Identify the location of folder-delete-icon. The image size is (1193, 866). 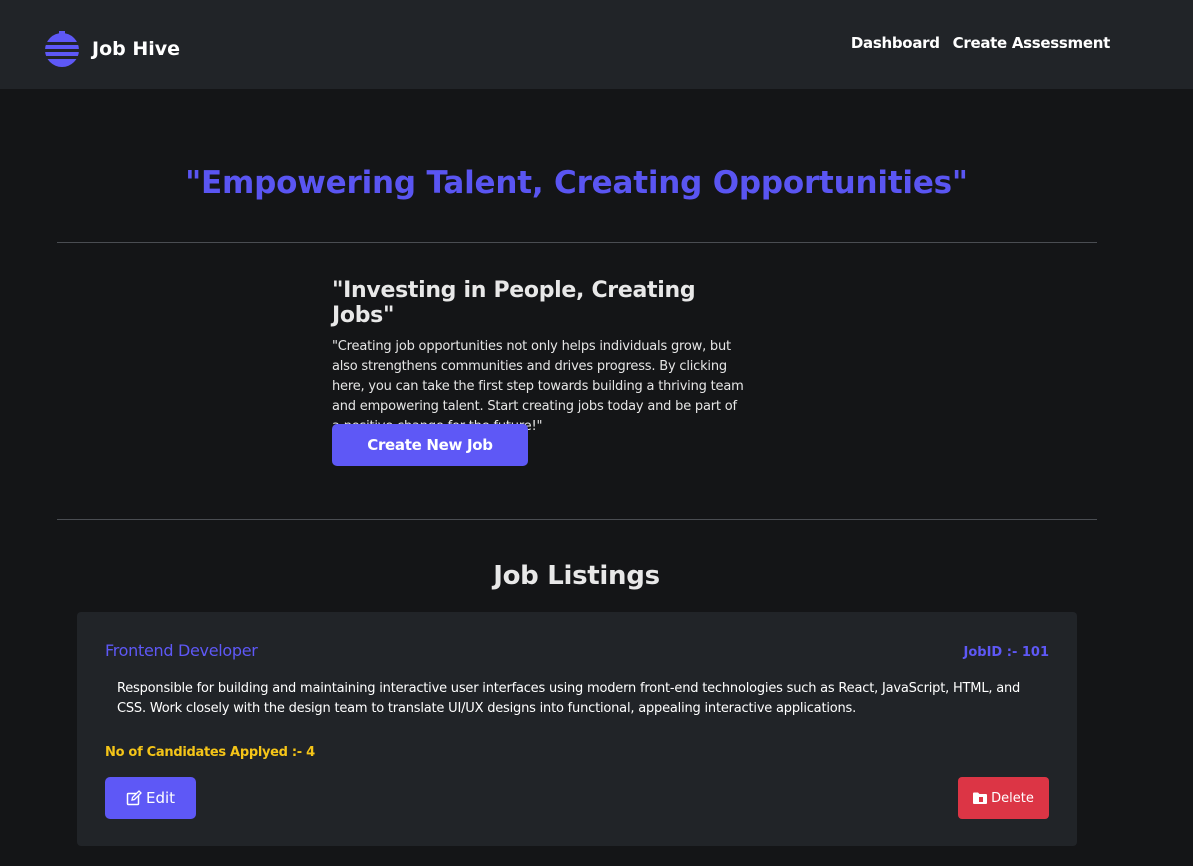
(980, 798).